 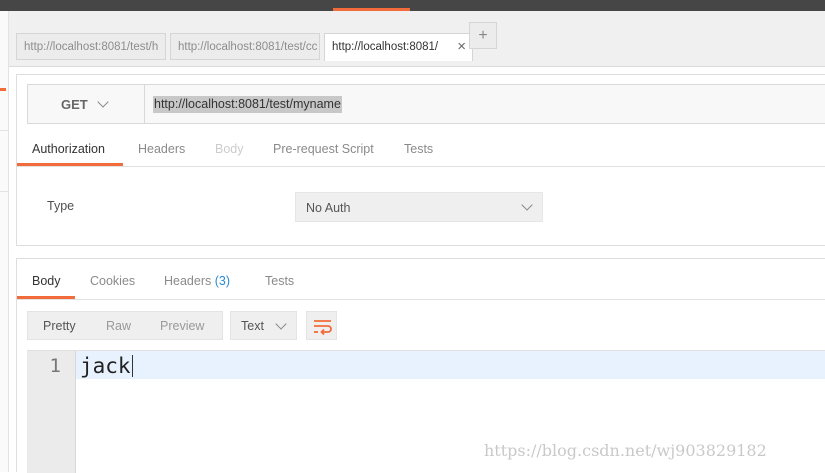 I want to click on active-line-highlight, so click(x=450, y=365).